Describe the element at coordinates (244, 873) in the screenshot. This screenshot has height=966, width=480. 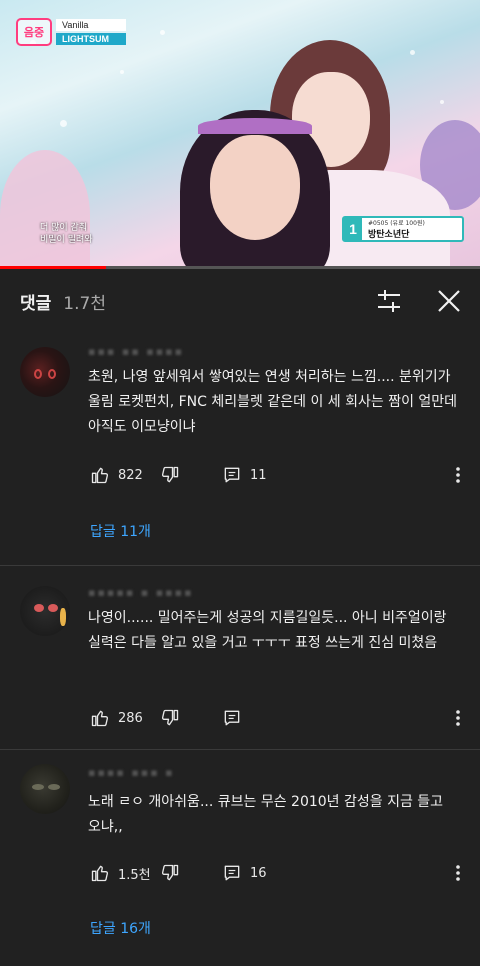
I see `reply-button: 16` at that location.